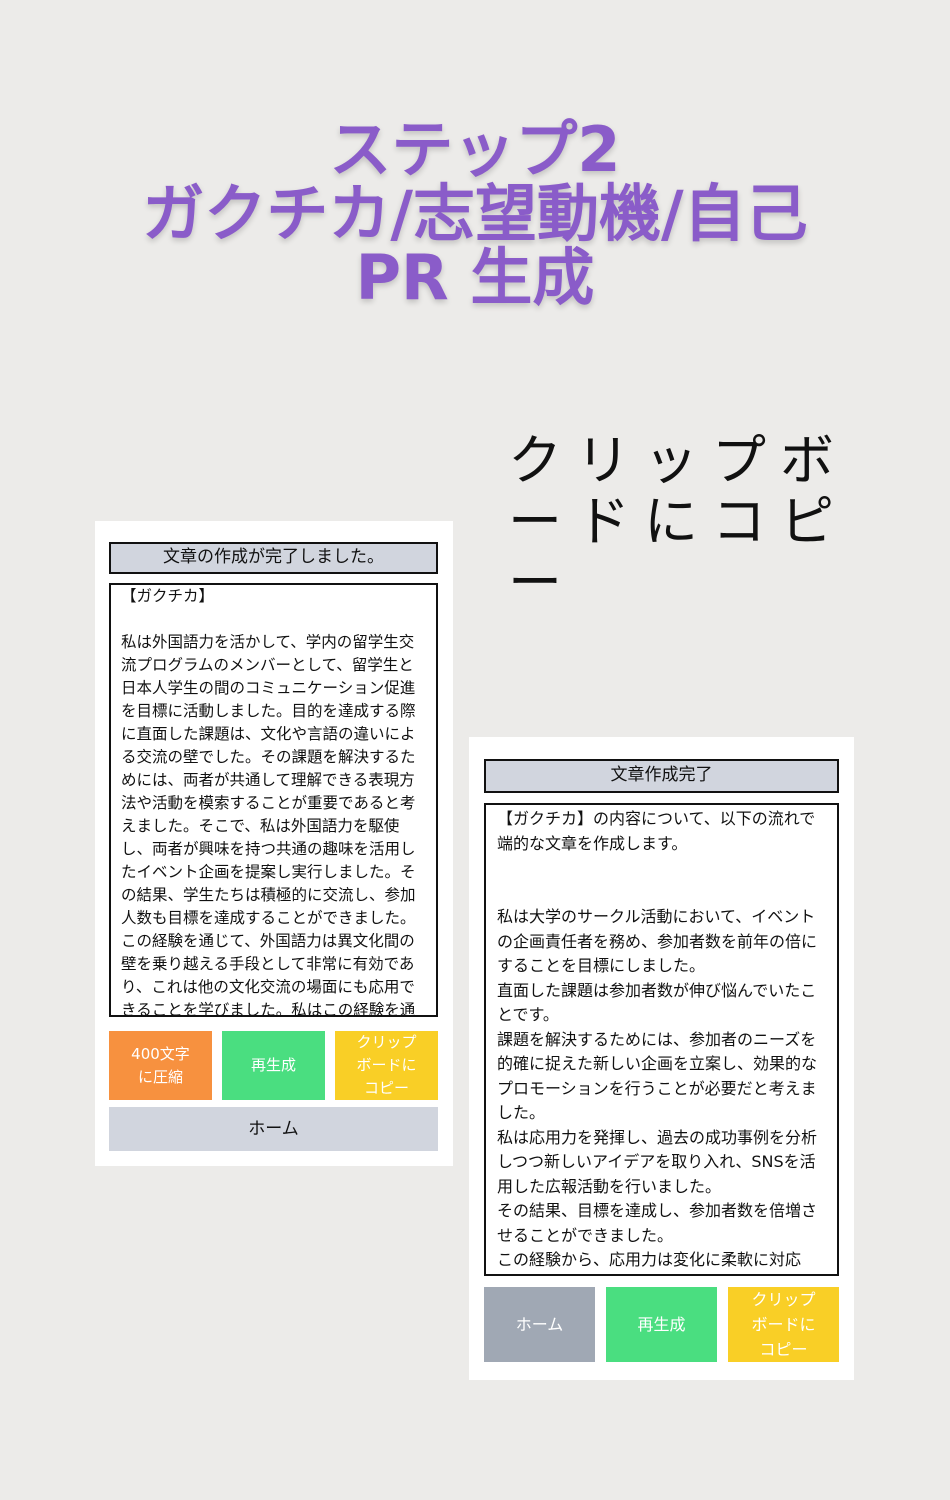  Describe the element at coordinates (475, 277) in the screenshot. I see `title-line-3: PR 生成` at that location.